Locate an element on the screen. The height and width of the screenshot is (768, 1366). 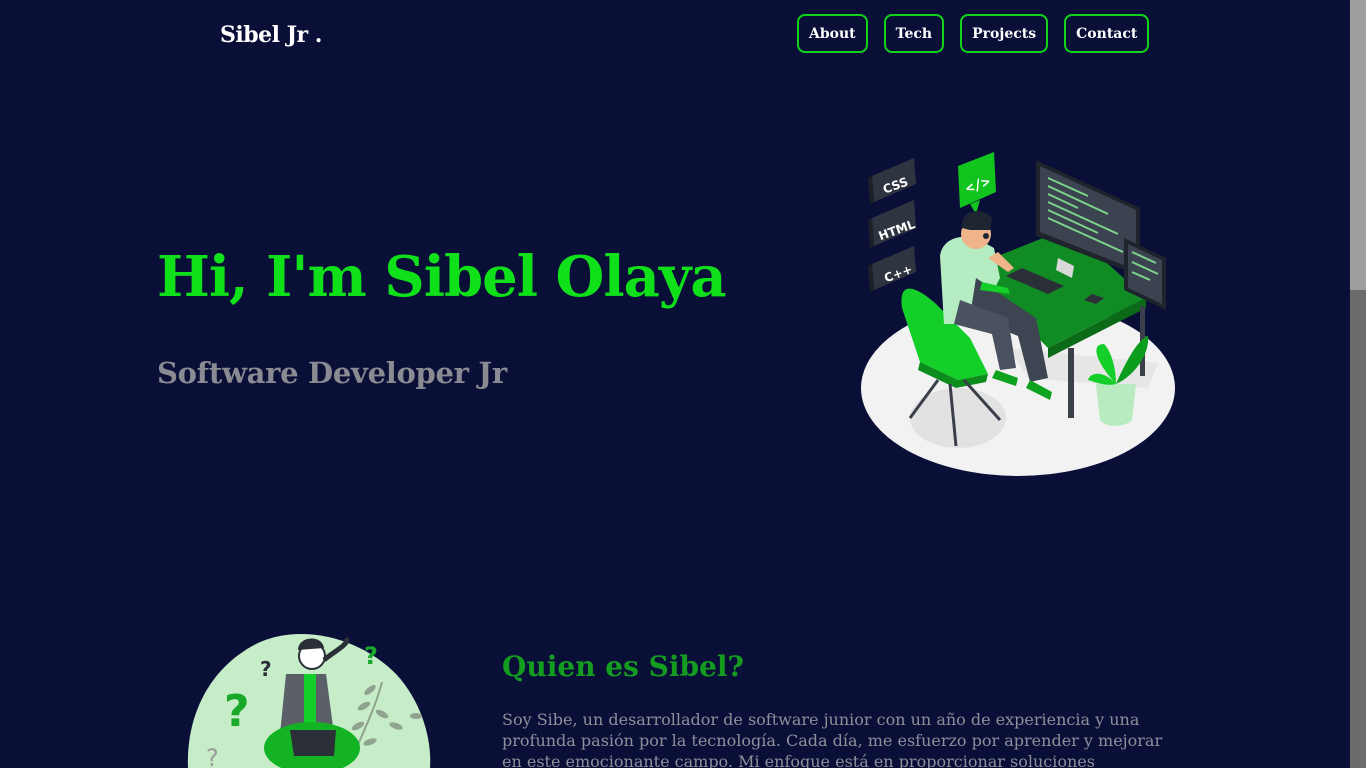
css-badge-icon: CSS is located at coordinates (892, 181).